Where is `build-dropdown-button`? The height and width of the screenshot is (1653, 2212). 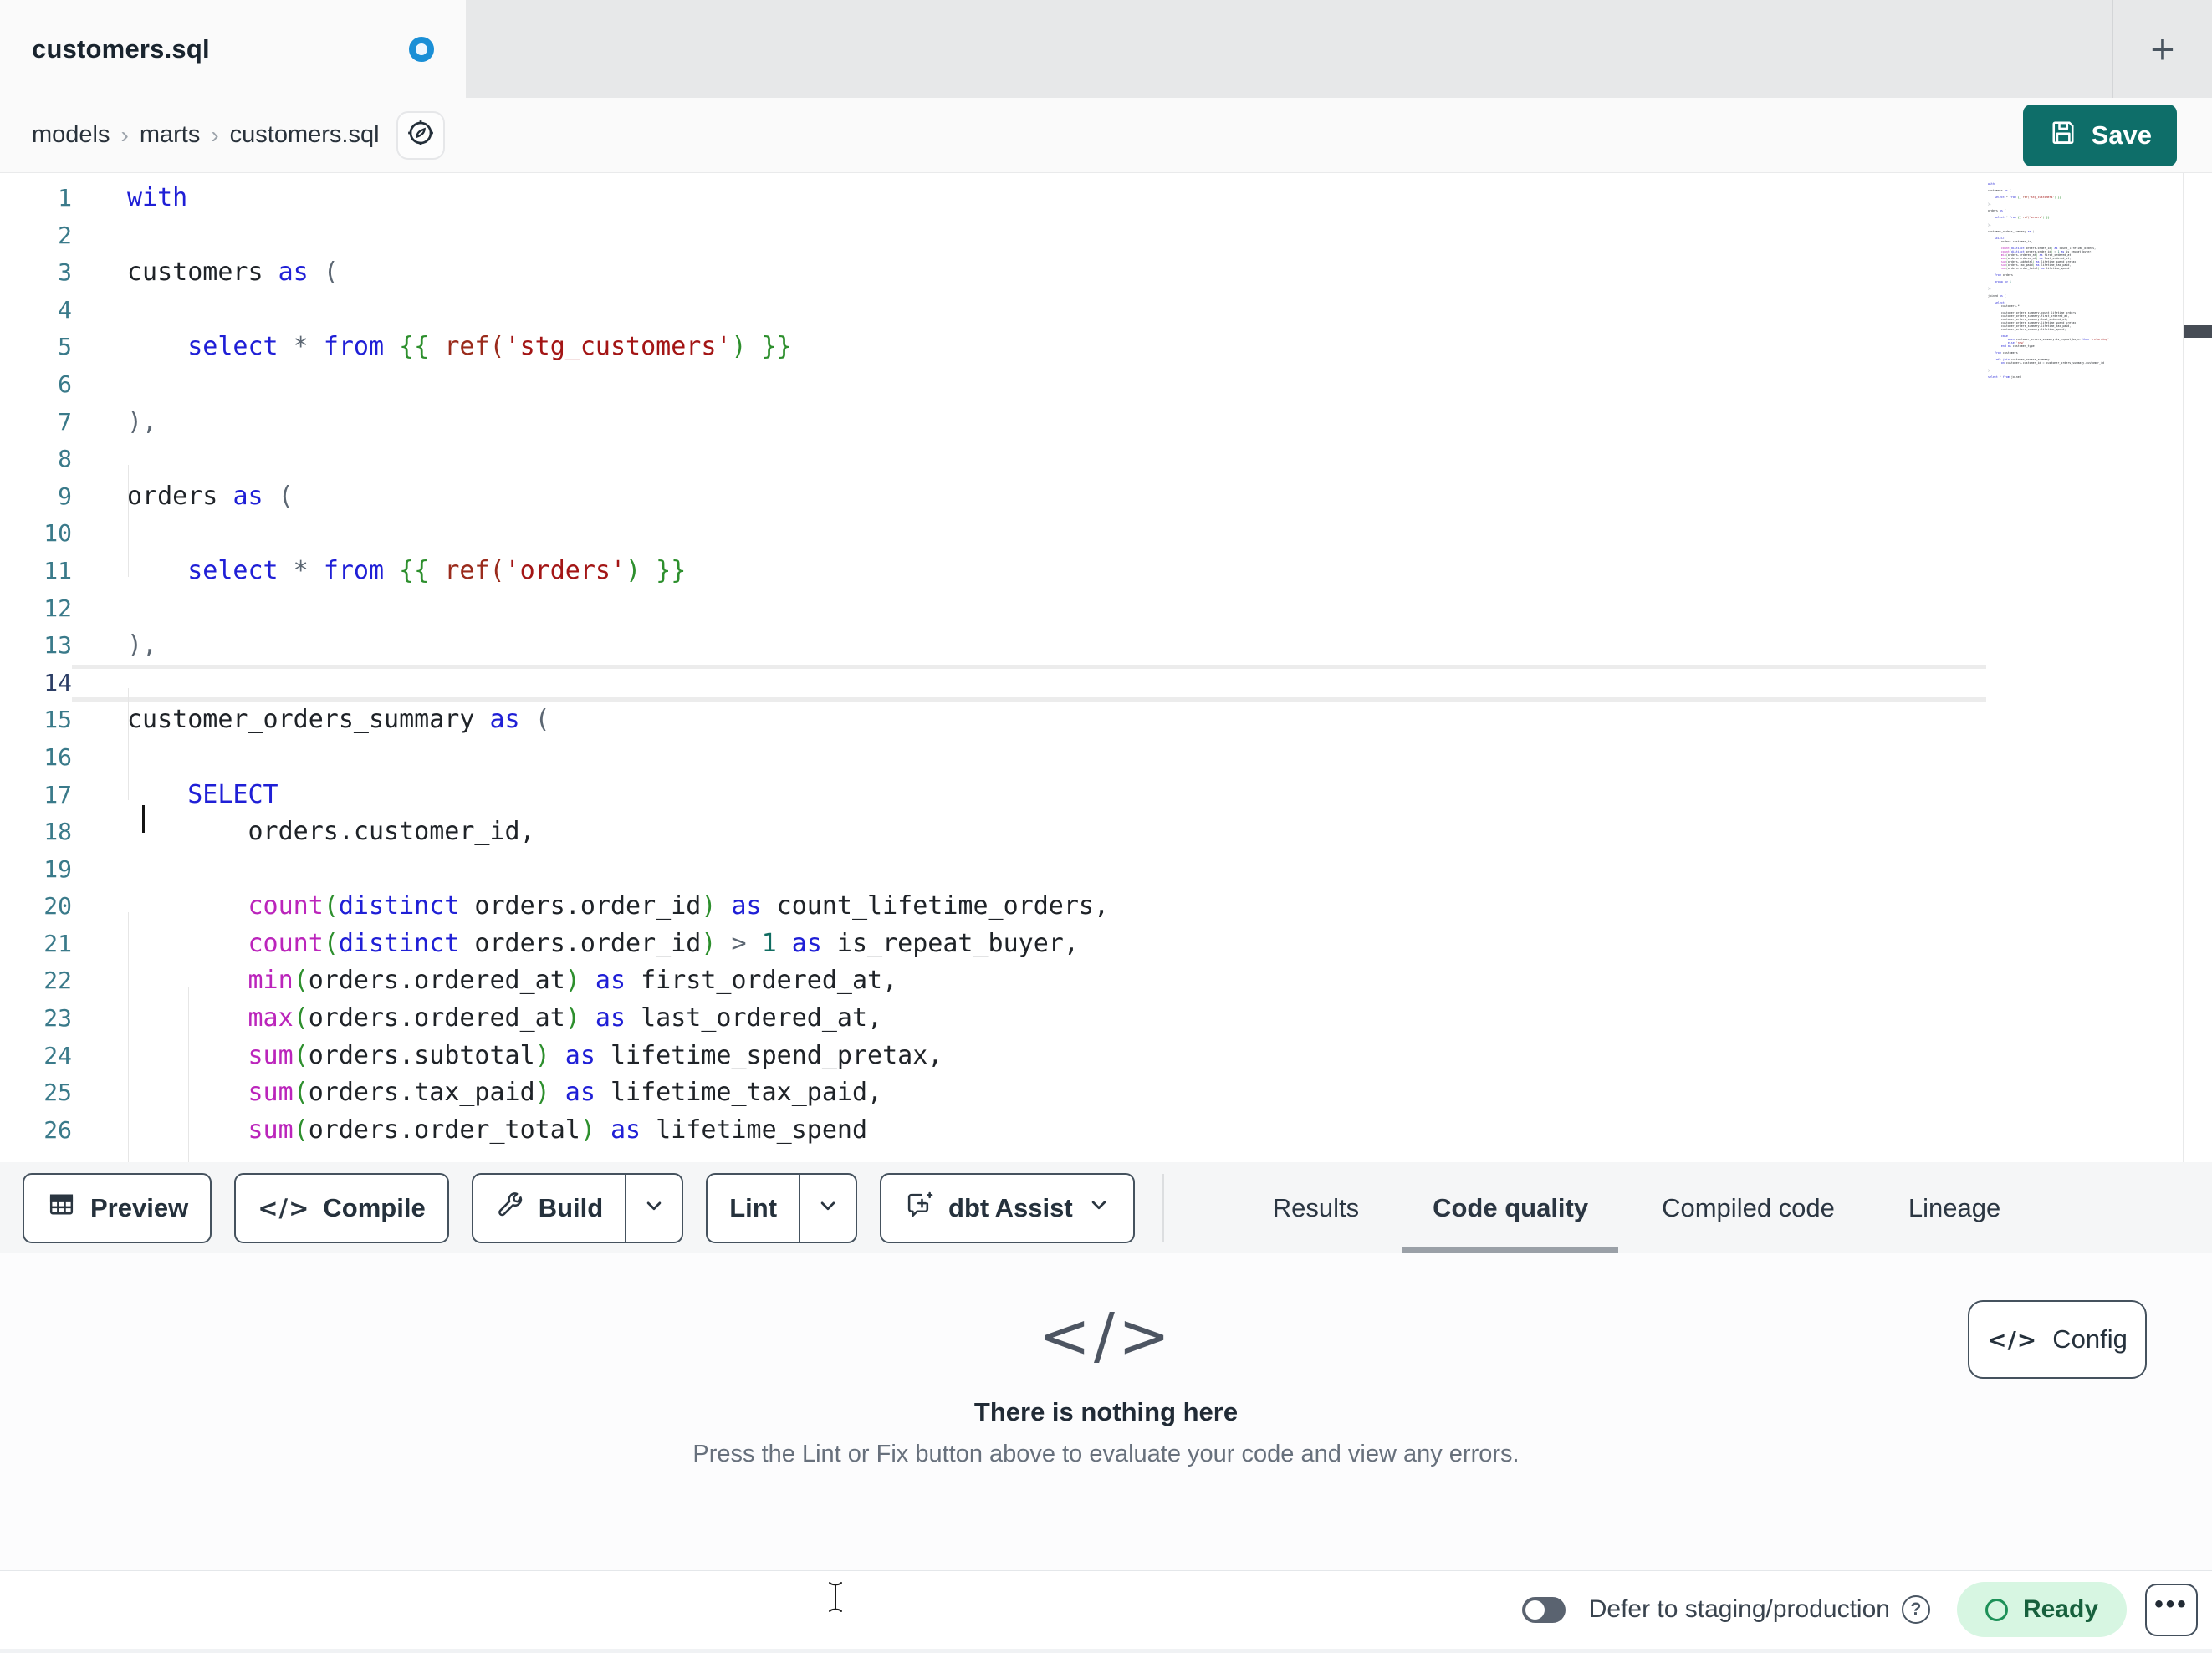 build-dropdown-button is located at coordinates (653, 1208).